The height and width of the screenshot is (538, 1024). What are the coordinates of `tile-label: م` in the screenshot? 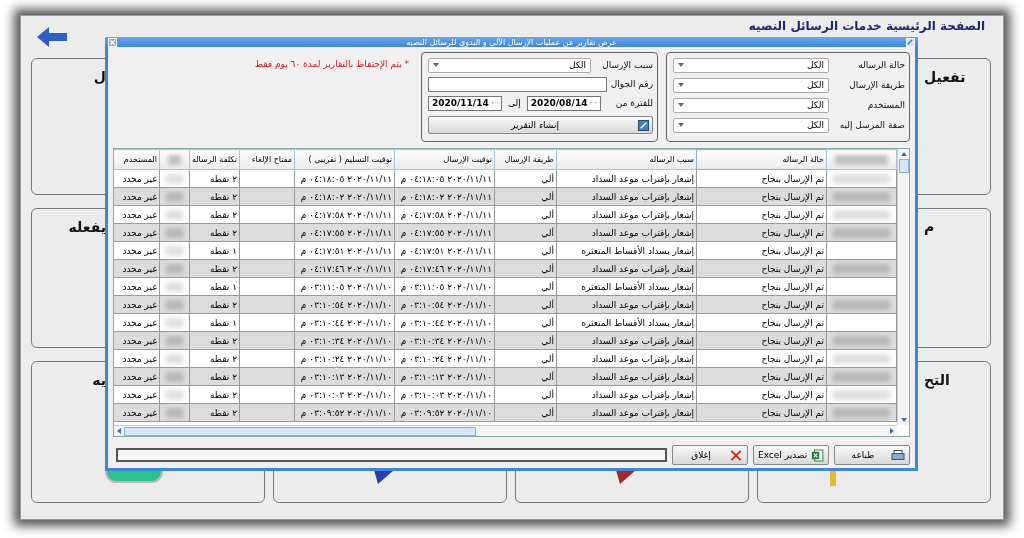 It's located at (929, 227).